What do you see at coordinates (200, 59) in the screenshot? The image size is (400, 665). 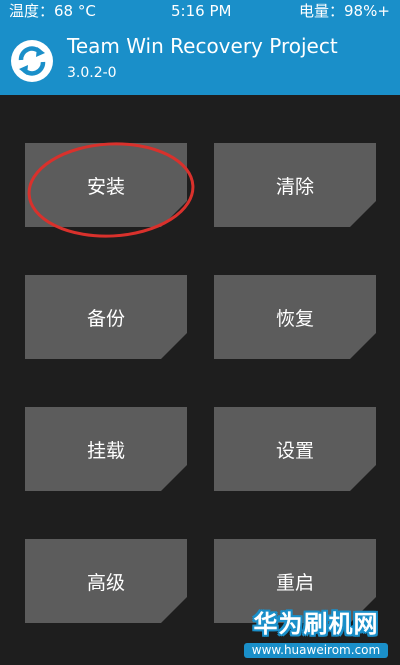 I see `app-header: Team Win Recovery Project 3.0.2-0` at bounding box center [200, 59].